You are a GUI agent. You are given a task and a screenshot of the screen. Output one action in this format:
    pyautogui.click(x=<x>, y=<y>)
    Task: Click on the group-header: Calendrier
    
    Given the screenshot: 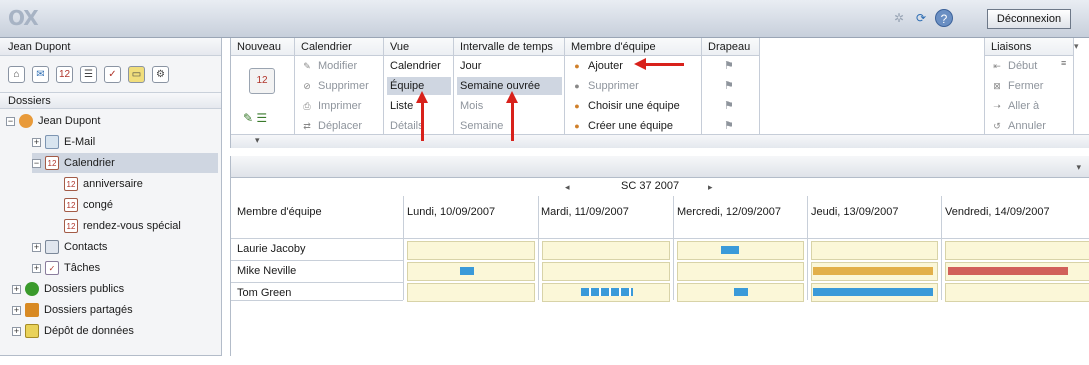 What is the action you would take?
    pyautogui.click(x=339, y=47)
    